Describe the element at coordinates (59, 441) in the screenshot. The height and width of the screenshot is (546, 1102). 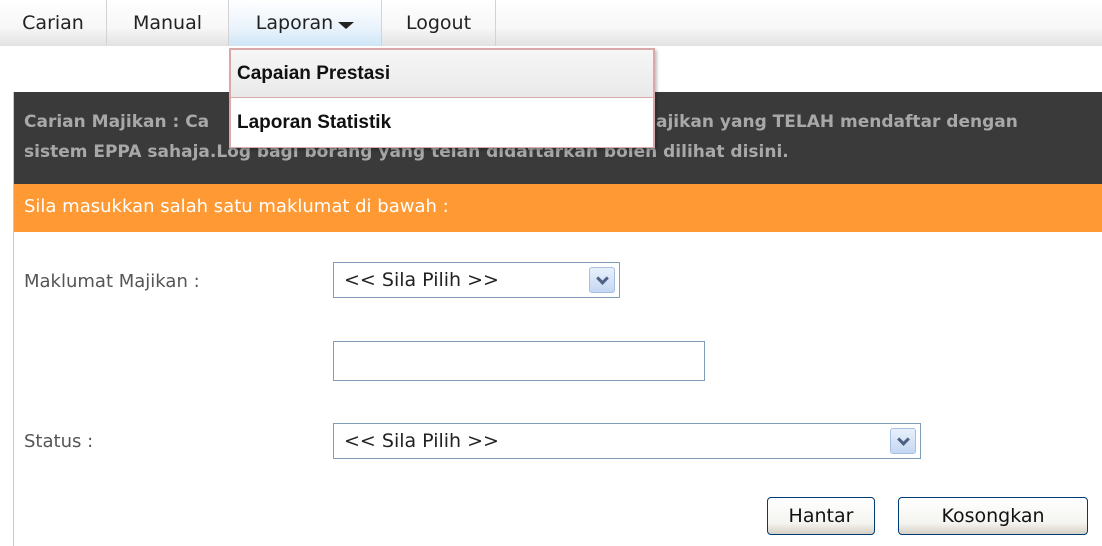
I see `status-label: Status :` at that location.